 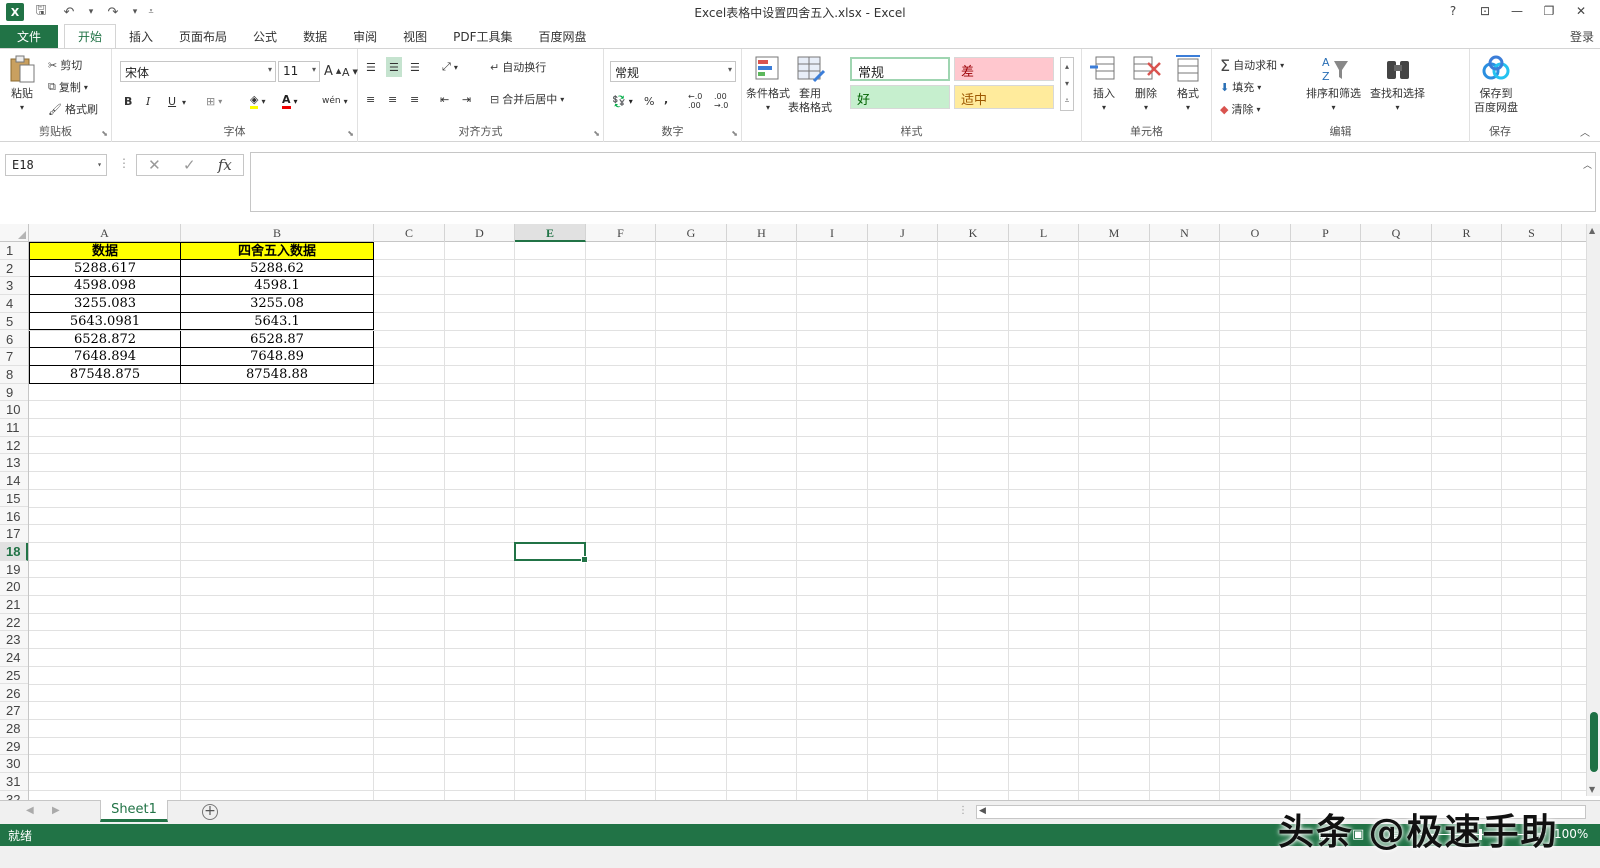 What do you see at coordinates (14, 782) in the screenshot?
I see `row-header: 31` at bounding box center [14, 782].